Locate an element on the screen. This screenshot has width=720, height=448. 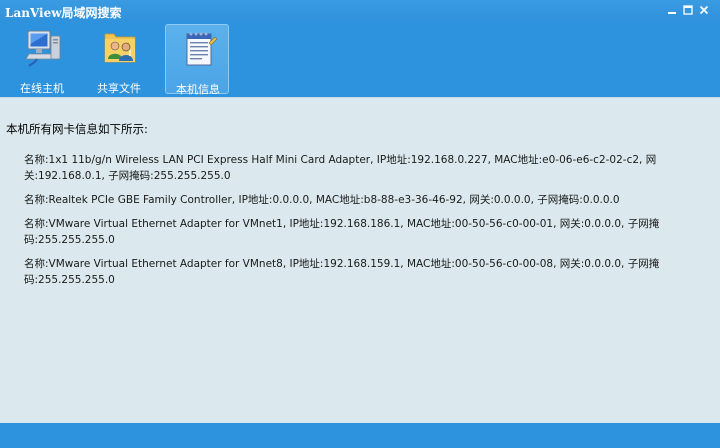
toolbar-online-hosts-button: 在线主机 is located at coordinates (42, 59).